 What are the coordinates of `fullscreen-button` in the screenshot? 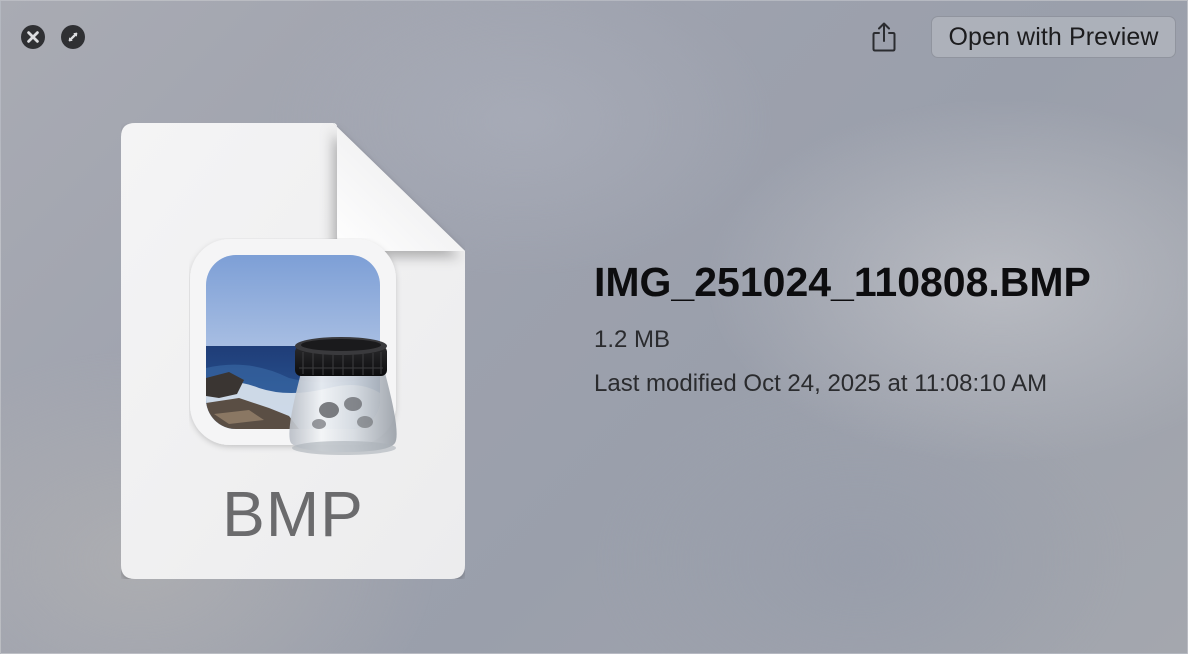 It's located at (73, 37).